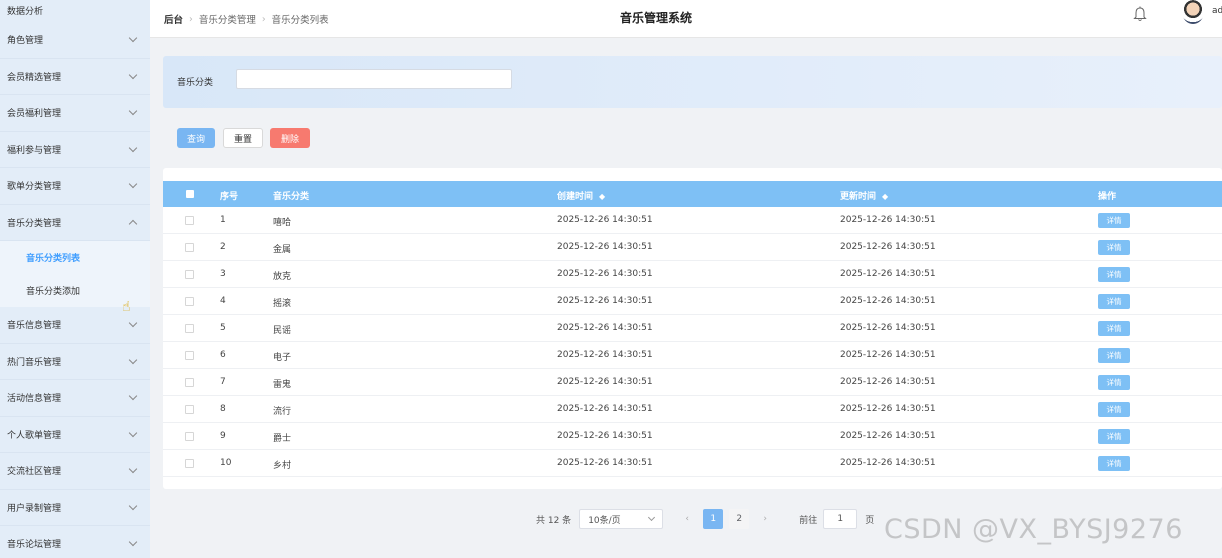 This screenshot has height=558, width=1222. Describe the element at coordinates (282, 331) in the screenshot. I see `cell-category: 民谣` at that location.